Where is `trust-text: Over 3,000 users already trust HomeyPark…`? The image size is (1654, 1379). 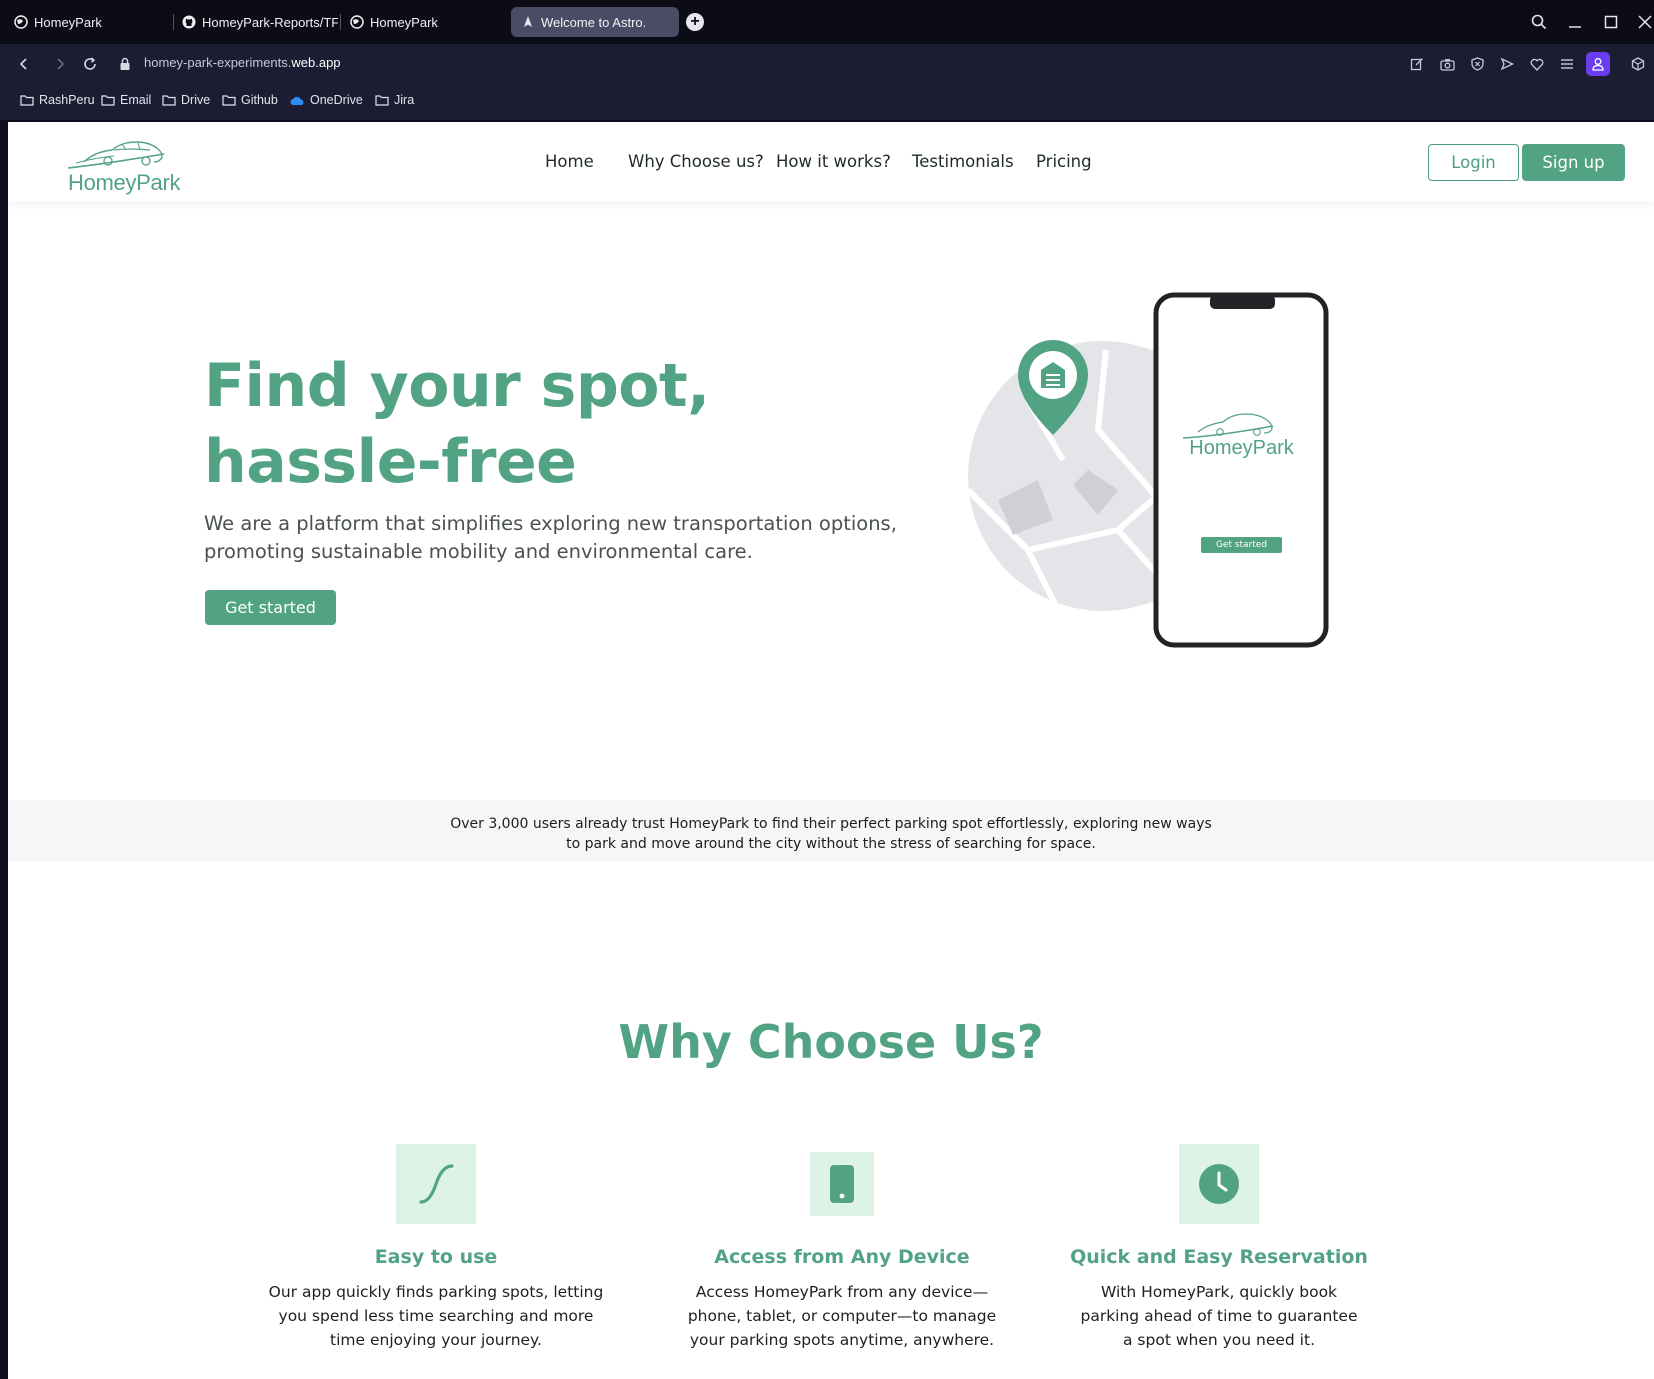
trust-text: Over 3,000 users already trust HomeyPark… is located at coordinates (831, 834).